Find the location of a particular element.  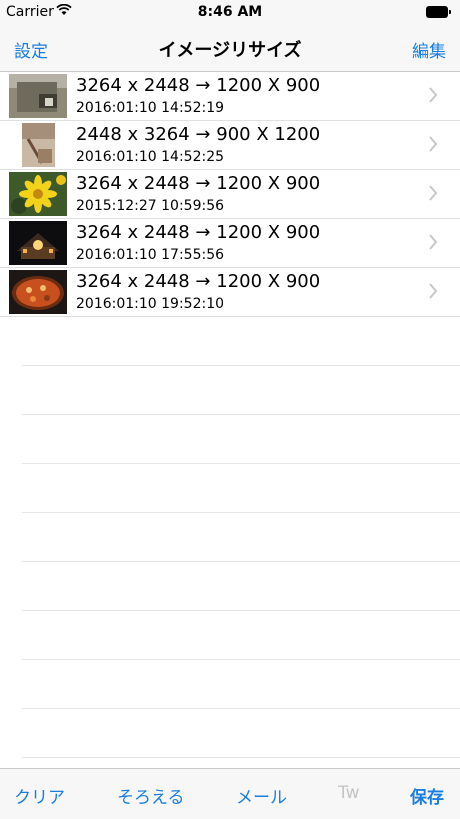

clear-button: クリア is located at coordinates (39, 795).